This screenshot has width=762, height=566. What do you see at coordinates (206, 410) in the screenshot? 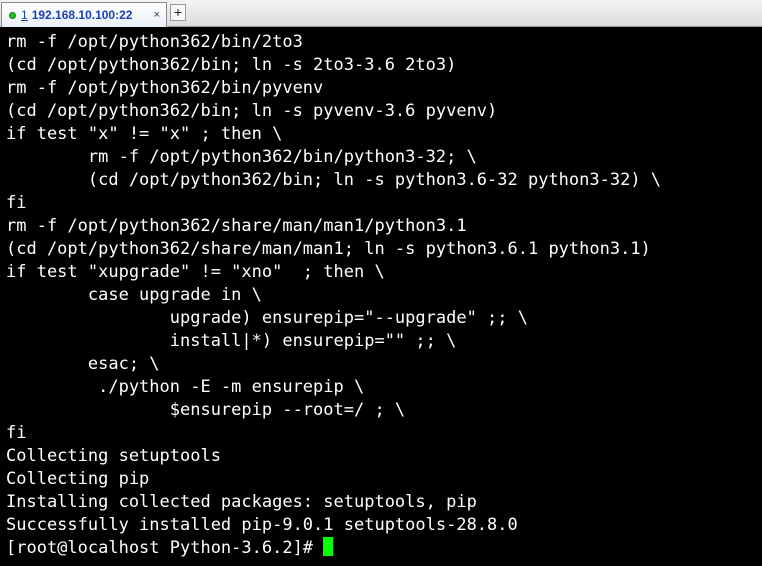
I see `terminal-line: $ensurepip --root=/ ; \` at bounding box center [206, 410].